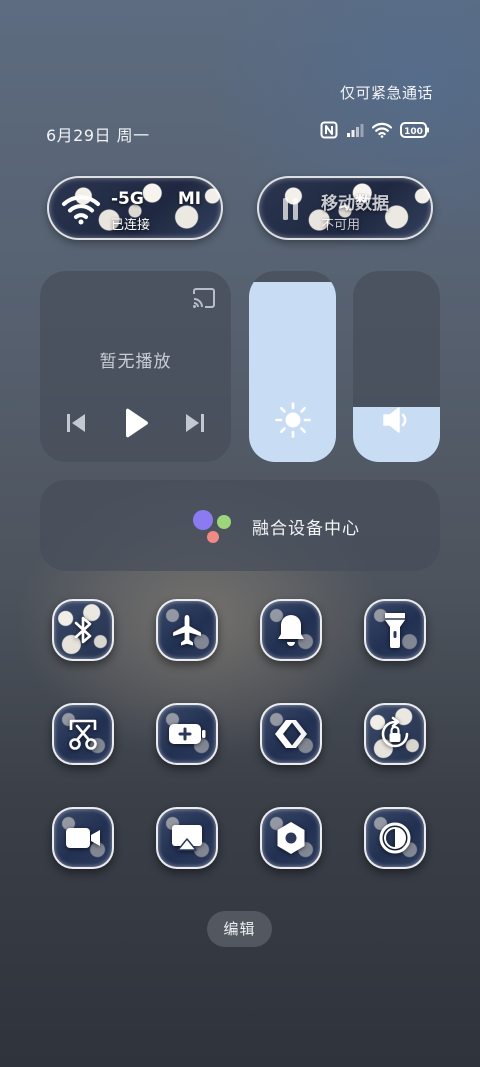 The image size is (480, 1067). Describe the element at coordinates (306, 529) in the screenshot. I see `device-center-label: 融合设备中心` at that location.